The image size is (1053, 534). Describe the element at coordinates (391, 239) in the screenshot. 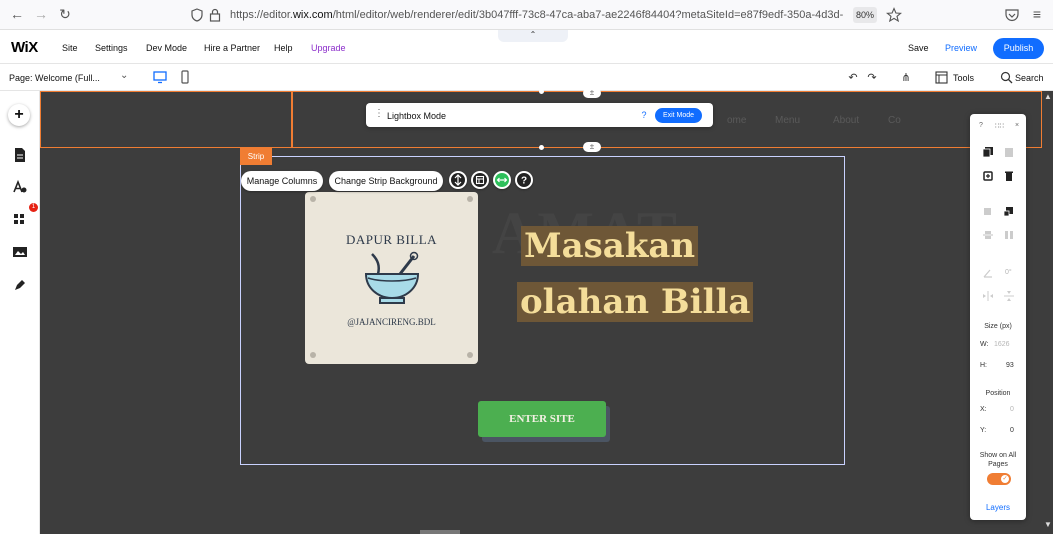

I see `logo-title: DAPUR BILLA` at that location.